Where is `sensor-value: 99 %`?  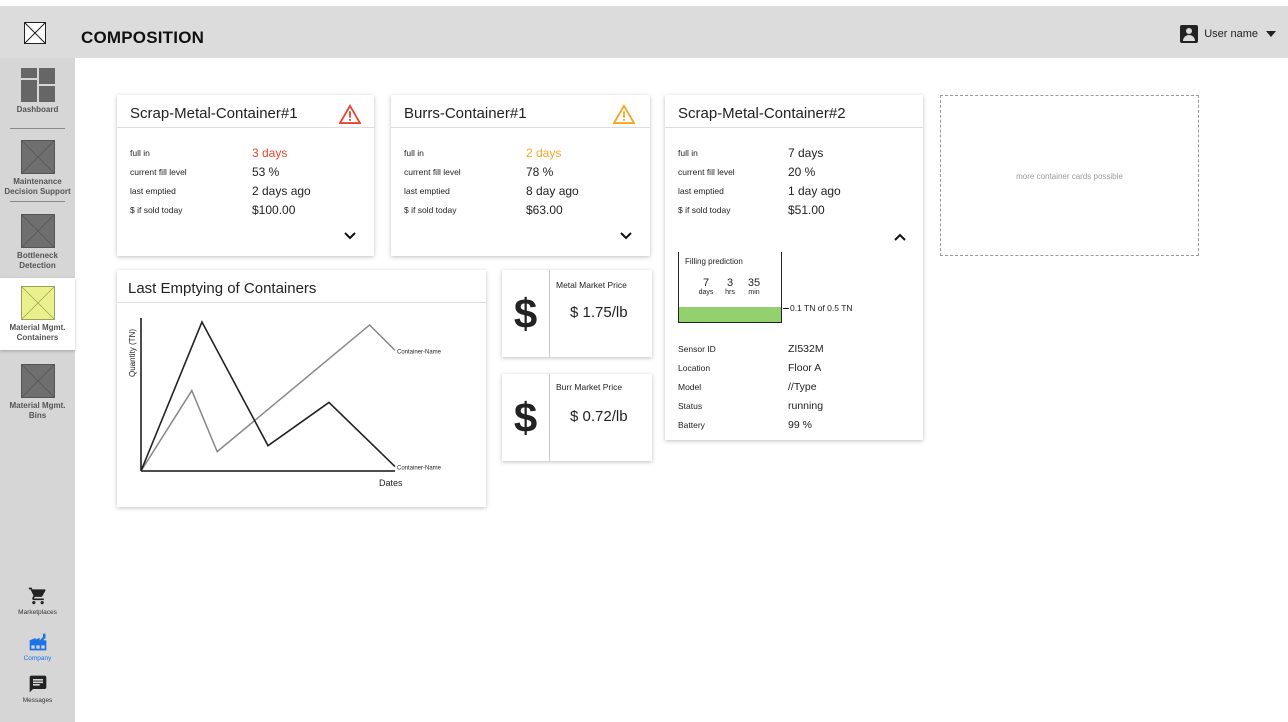 sensor-value: 99 % is located at coordinates (800, 424).